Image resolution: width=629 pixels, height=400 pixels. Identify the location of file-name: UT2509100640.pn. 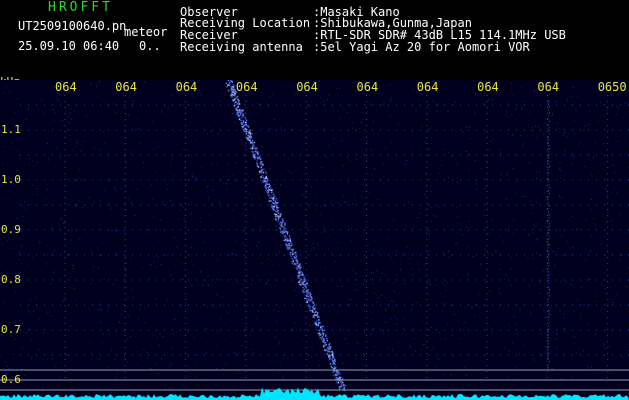
(72, 26).